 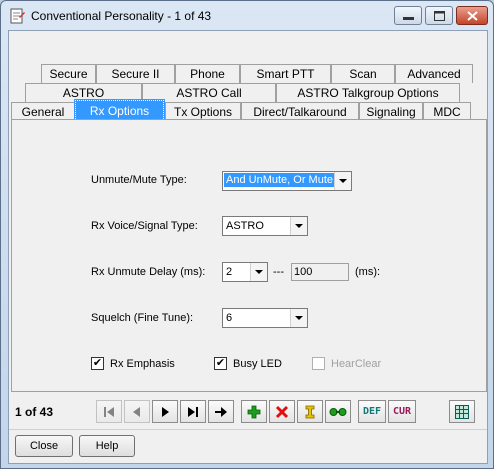 What do you see at coordinates (356, 363) in the screenshot?
I see `hearclear-label: HearClear` at bounding box center [356, 363].